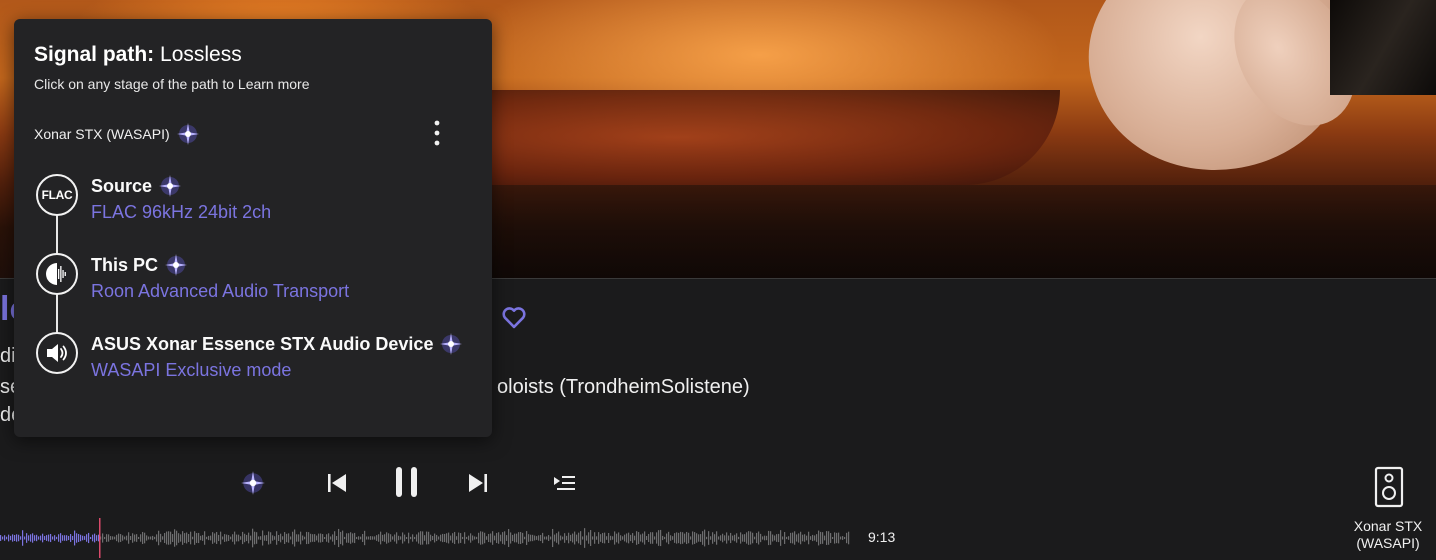 This screenshot has height=560, width=1436. I want to click on waveform-seekbar, so click(425, 538).